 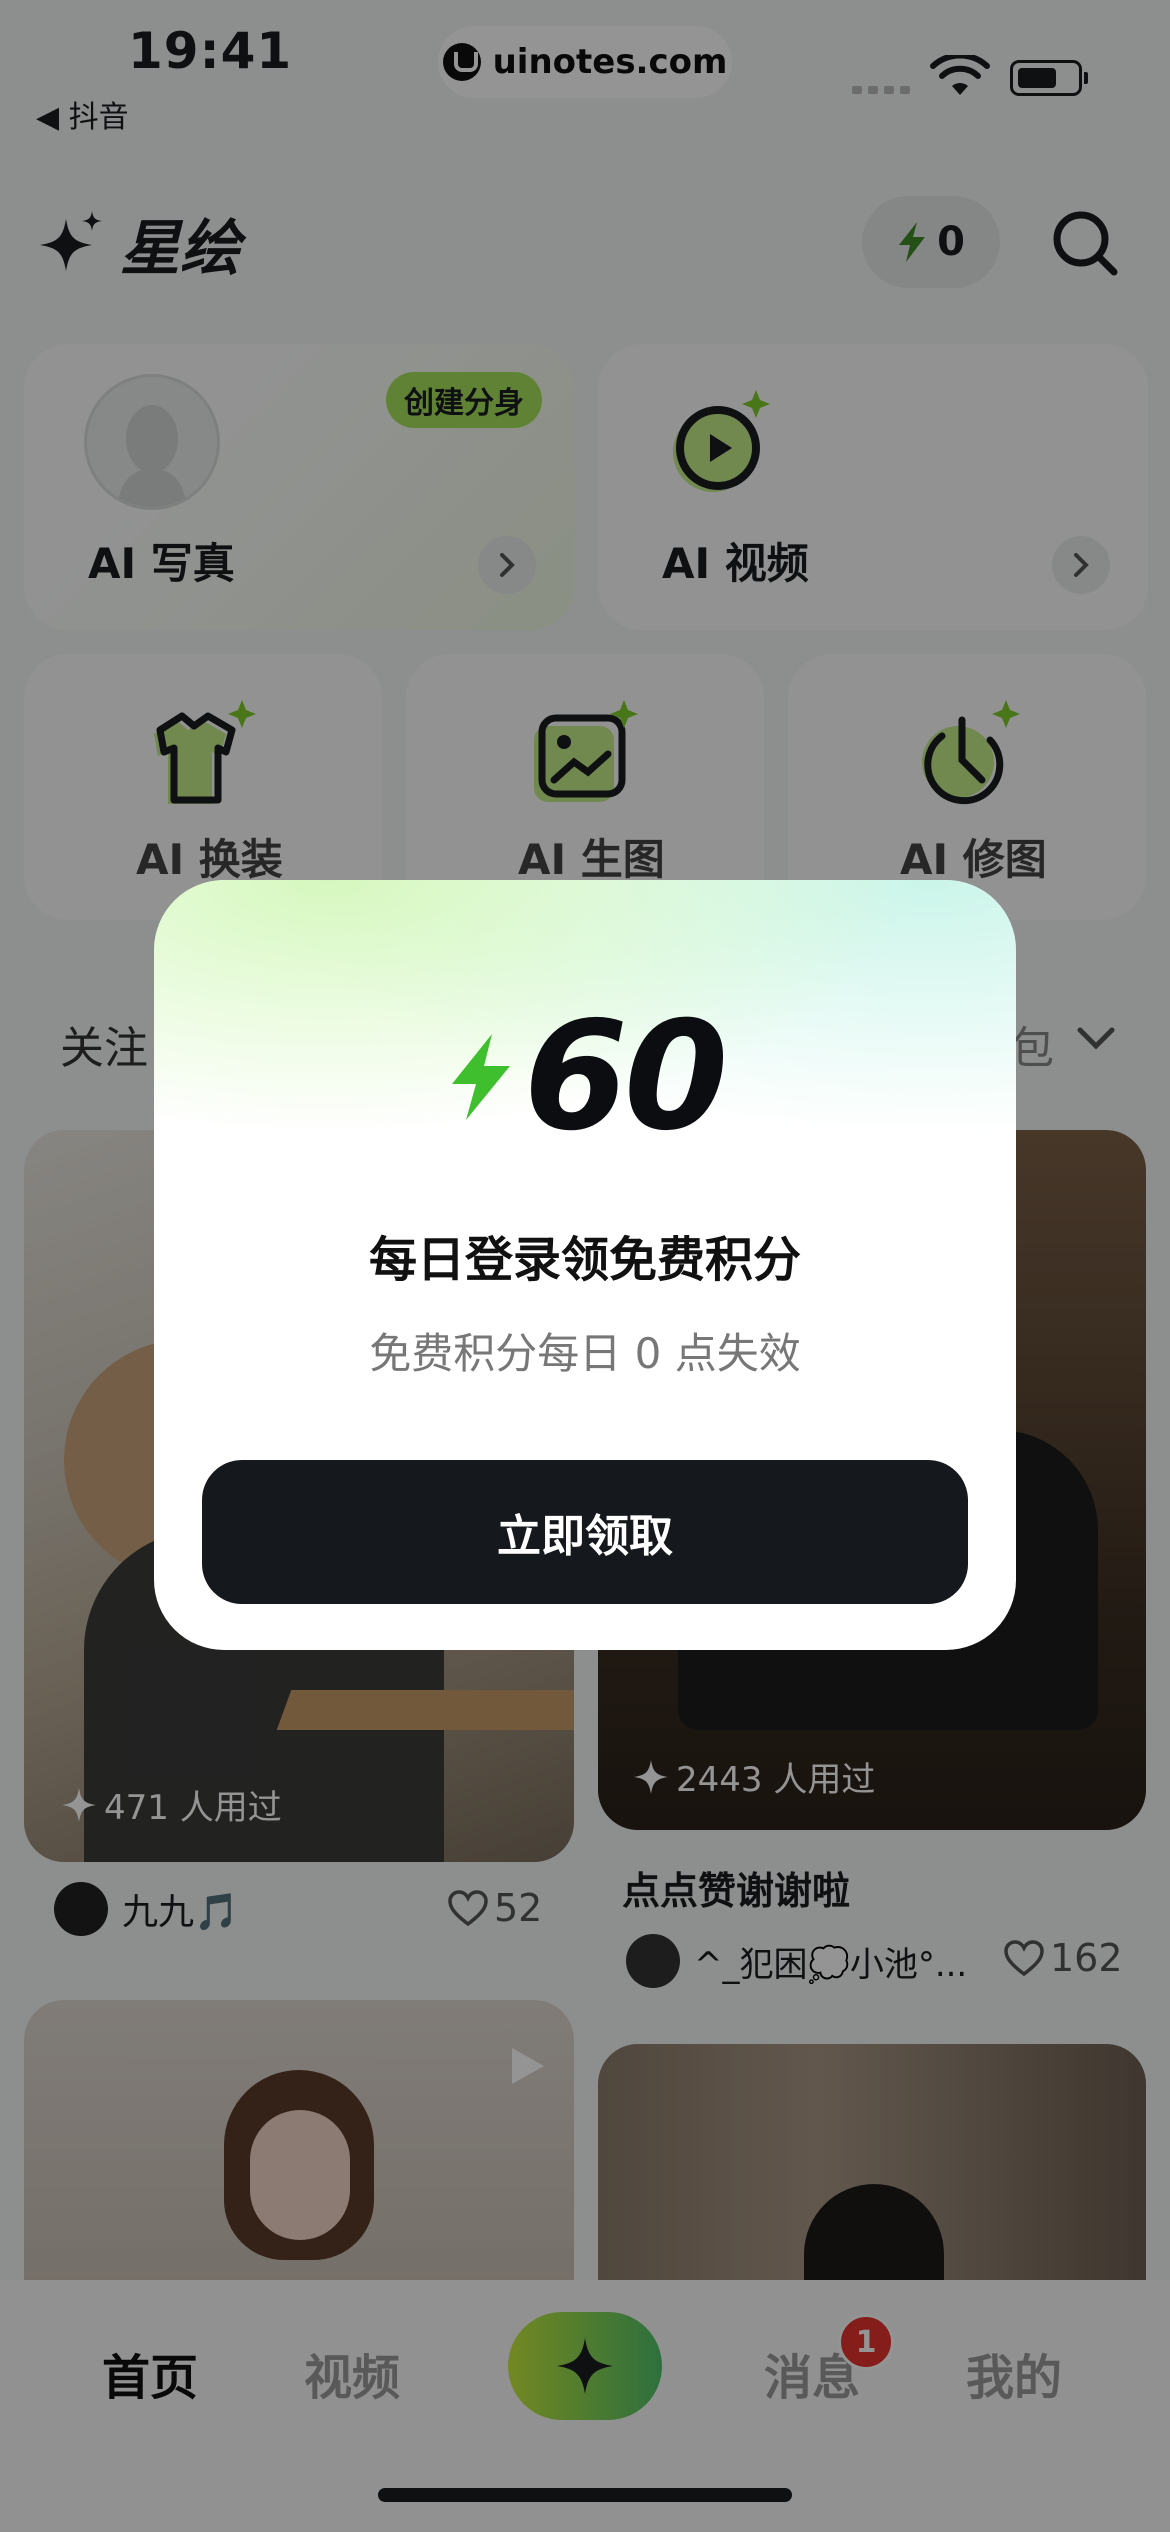 I want to click on modal-subtitle: 免费积分每日 0 点失效, so click(x=585, y=1353).